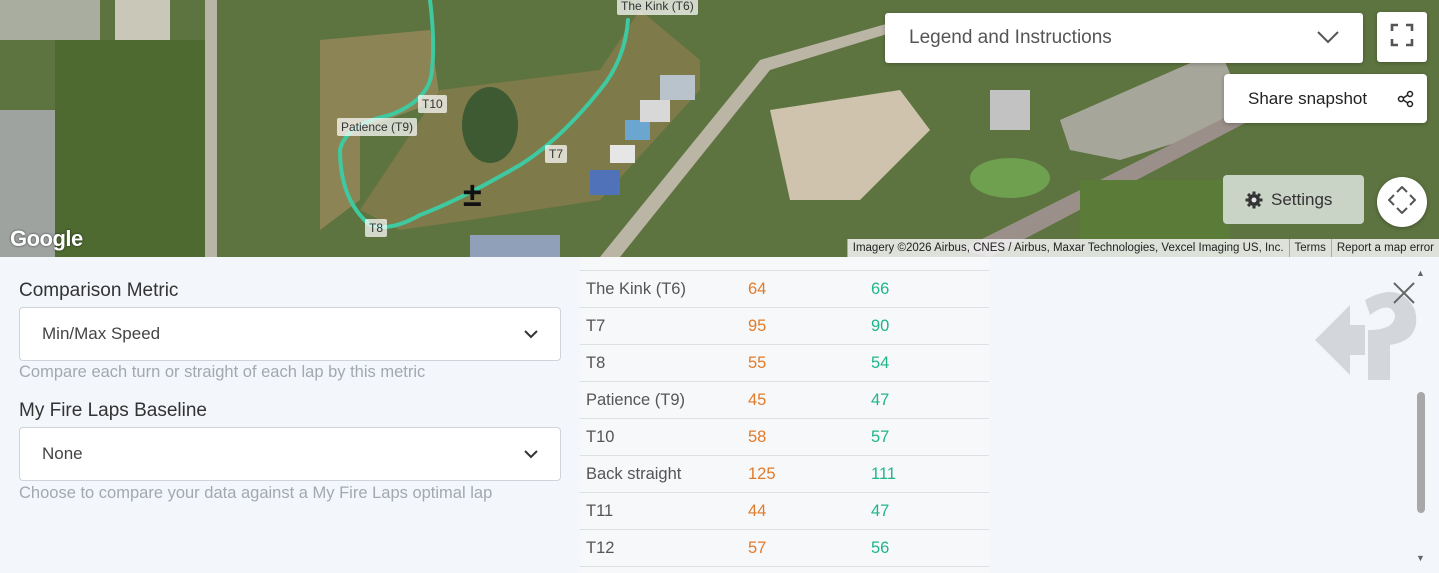  I want to click on baseline-label: My Fire Laps Baseline, so click(113, 410).